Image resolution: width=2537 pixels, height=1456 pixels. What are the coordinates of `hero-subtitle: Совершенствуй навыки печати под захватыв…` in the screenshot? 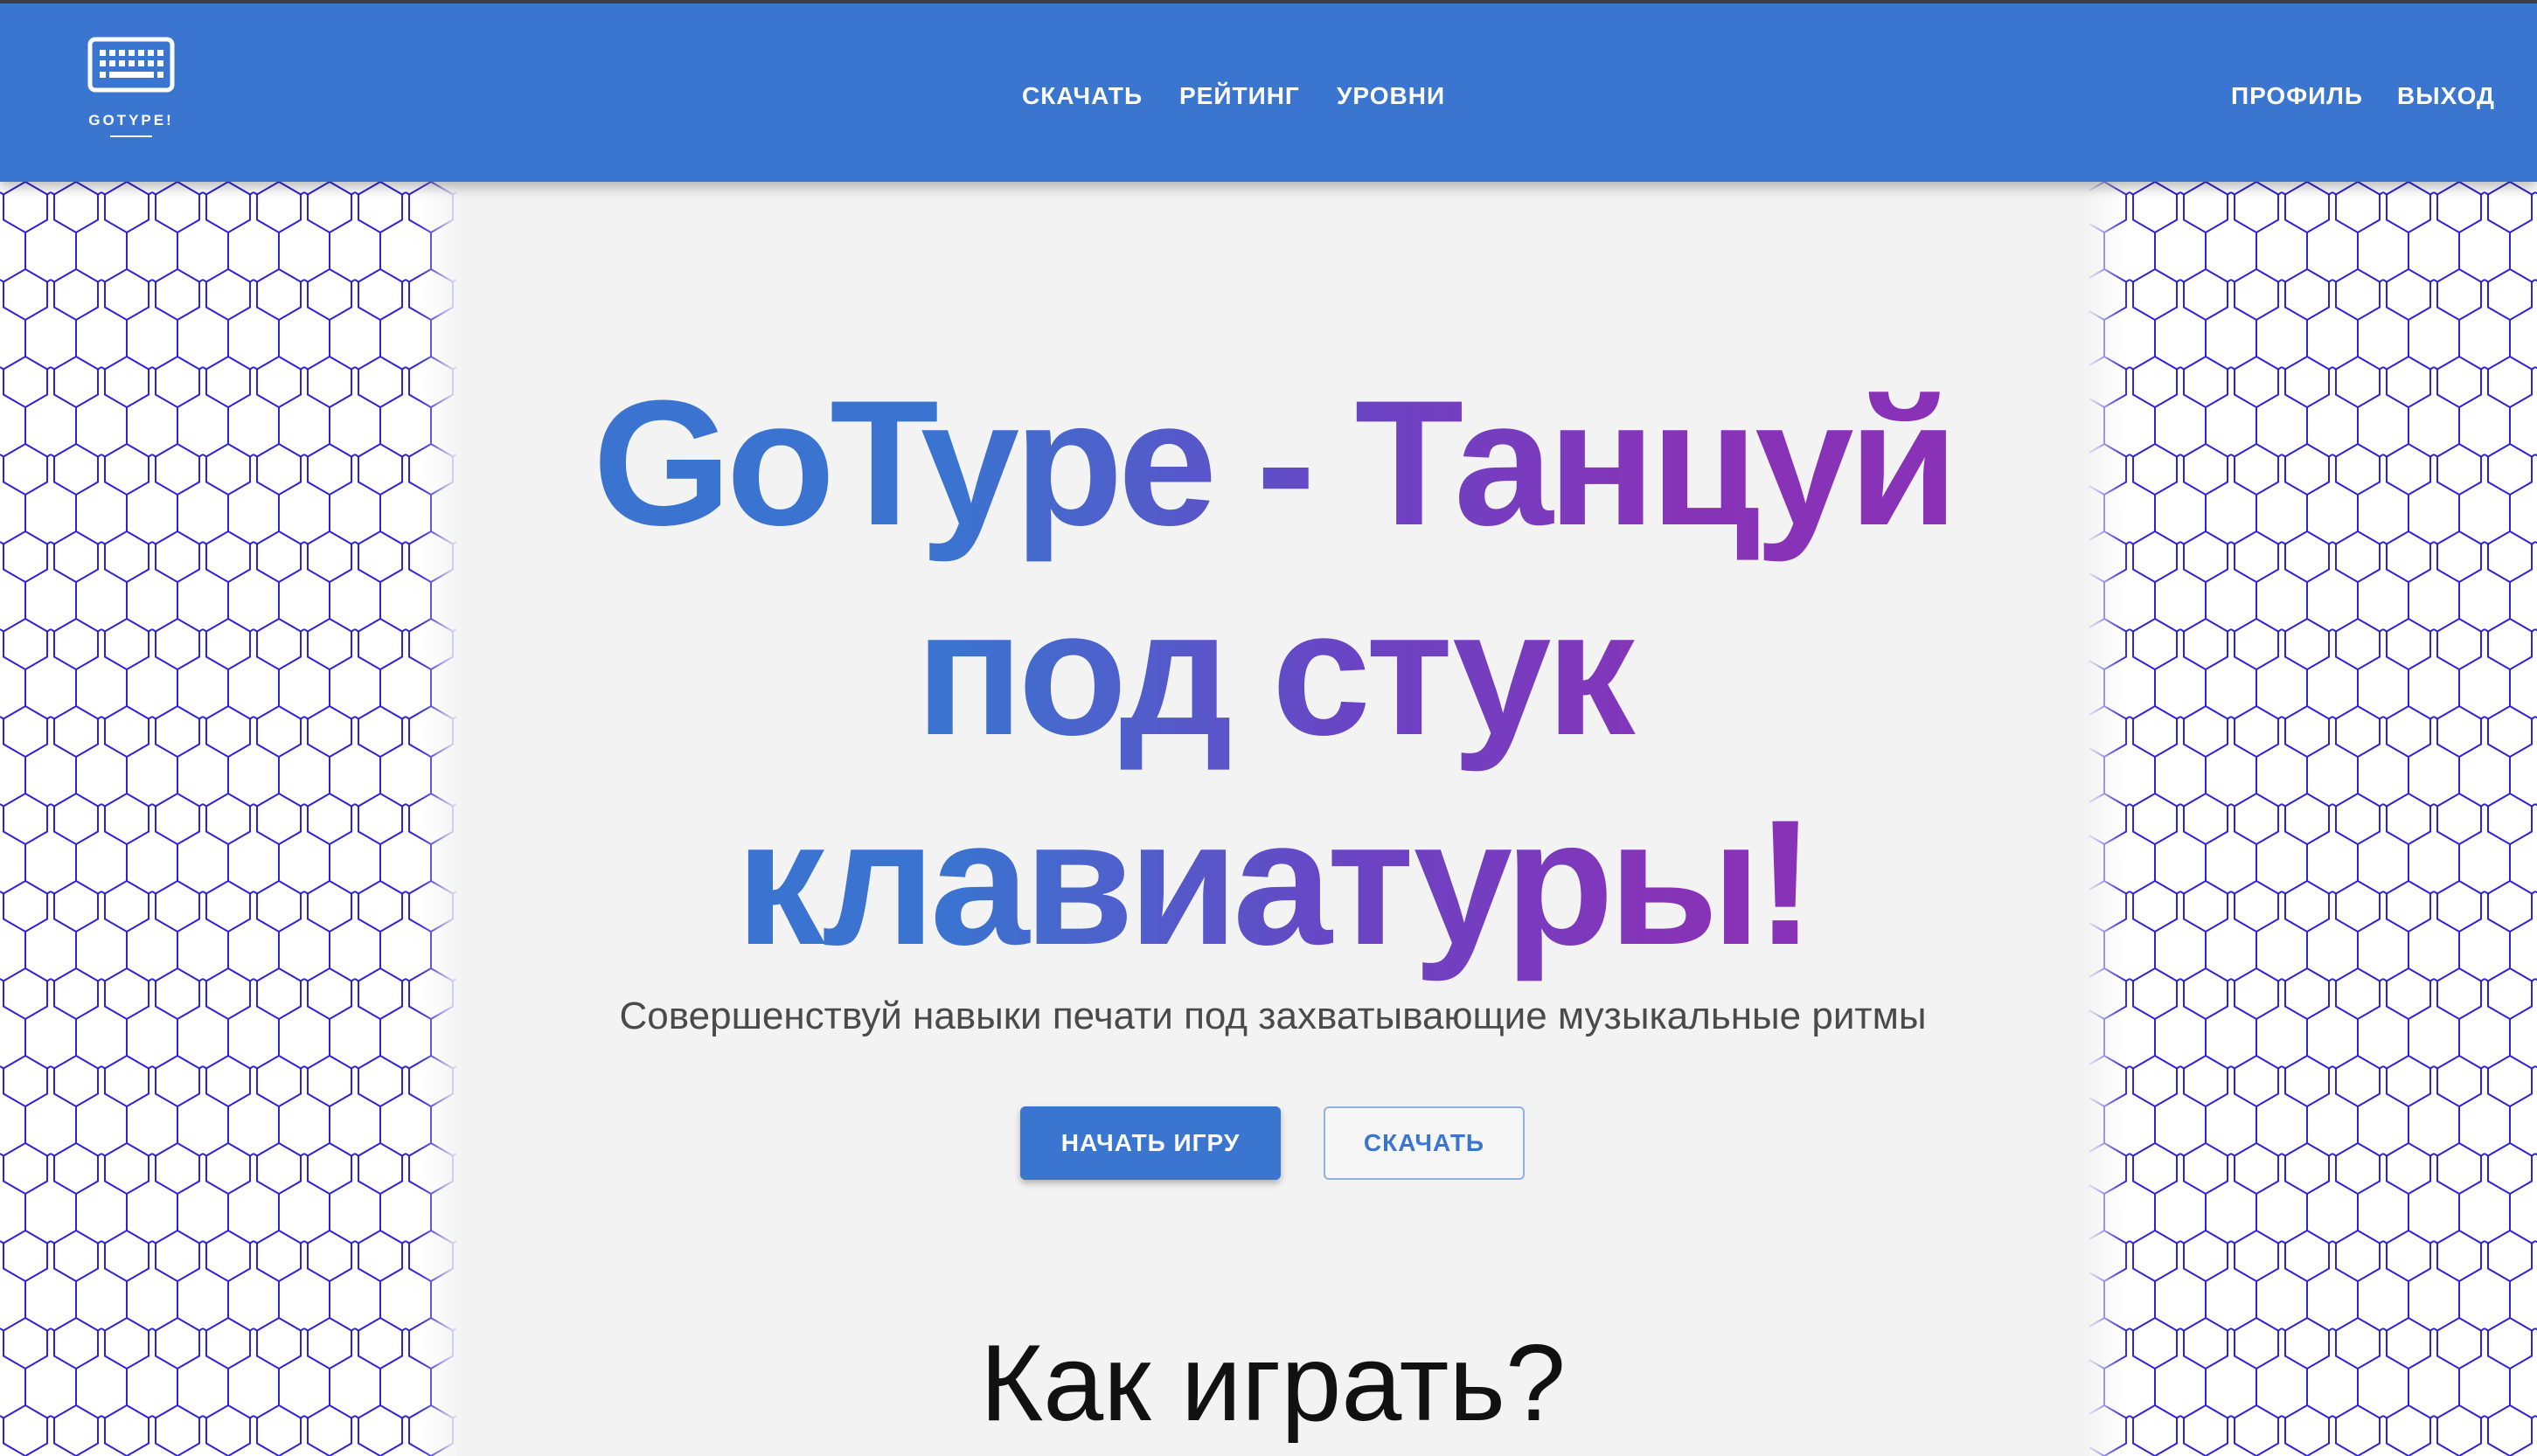 It's located at (1273, 1016).